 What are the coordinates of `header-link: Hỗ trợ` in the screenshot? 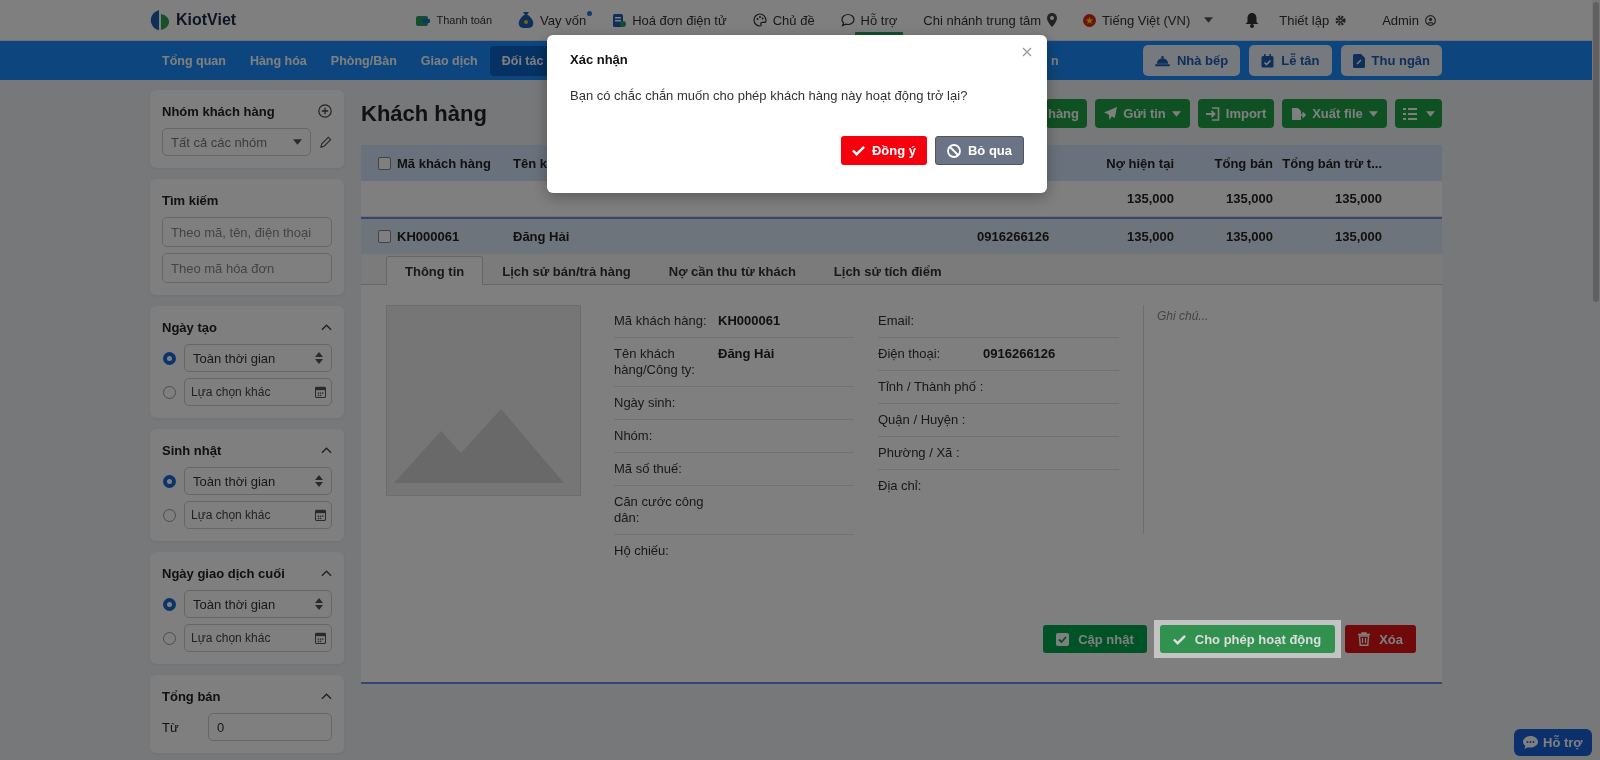 It's located at (872, 20).